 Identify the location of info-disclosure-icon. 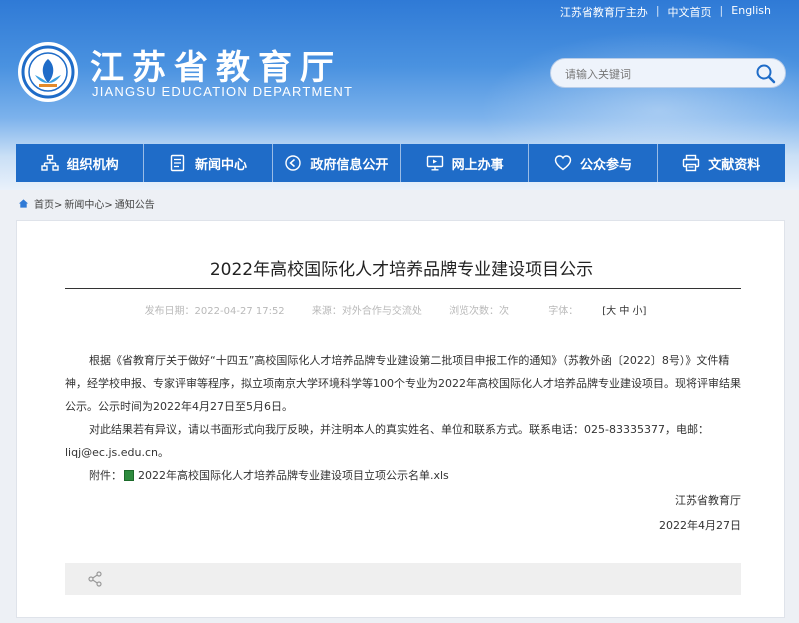
(293, 163).